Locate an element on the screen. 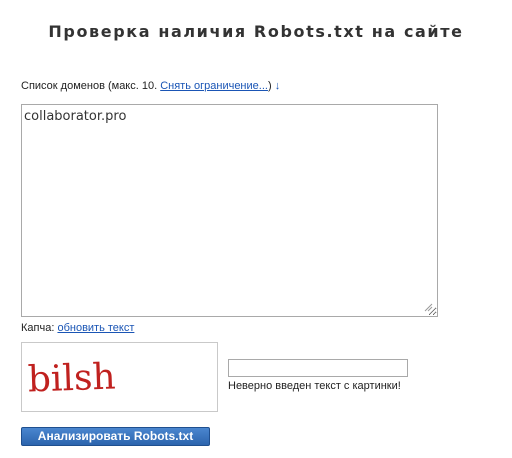 This screenshot has width=512, height=458. captcha-label-text: Капча: is located at coordinates (39, 328).